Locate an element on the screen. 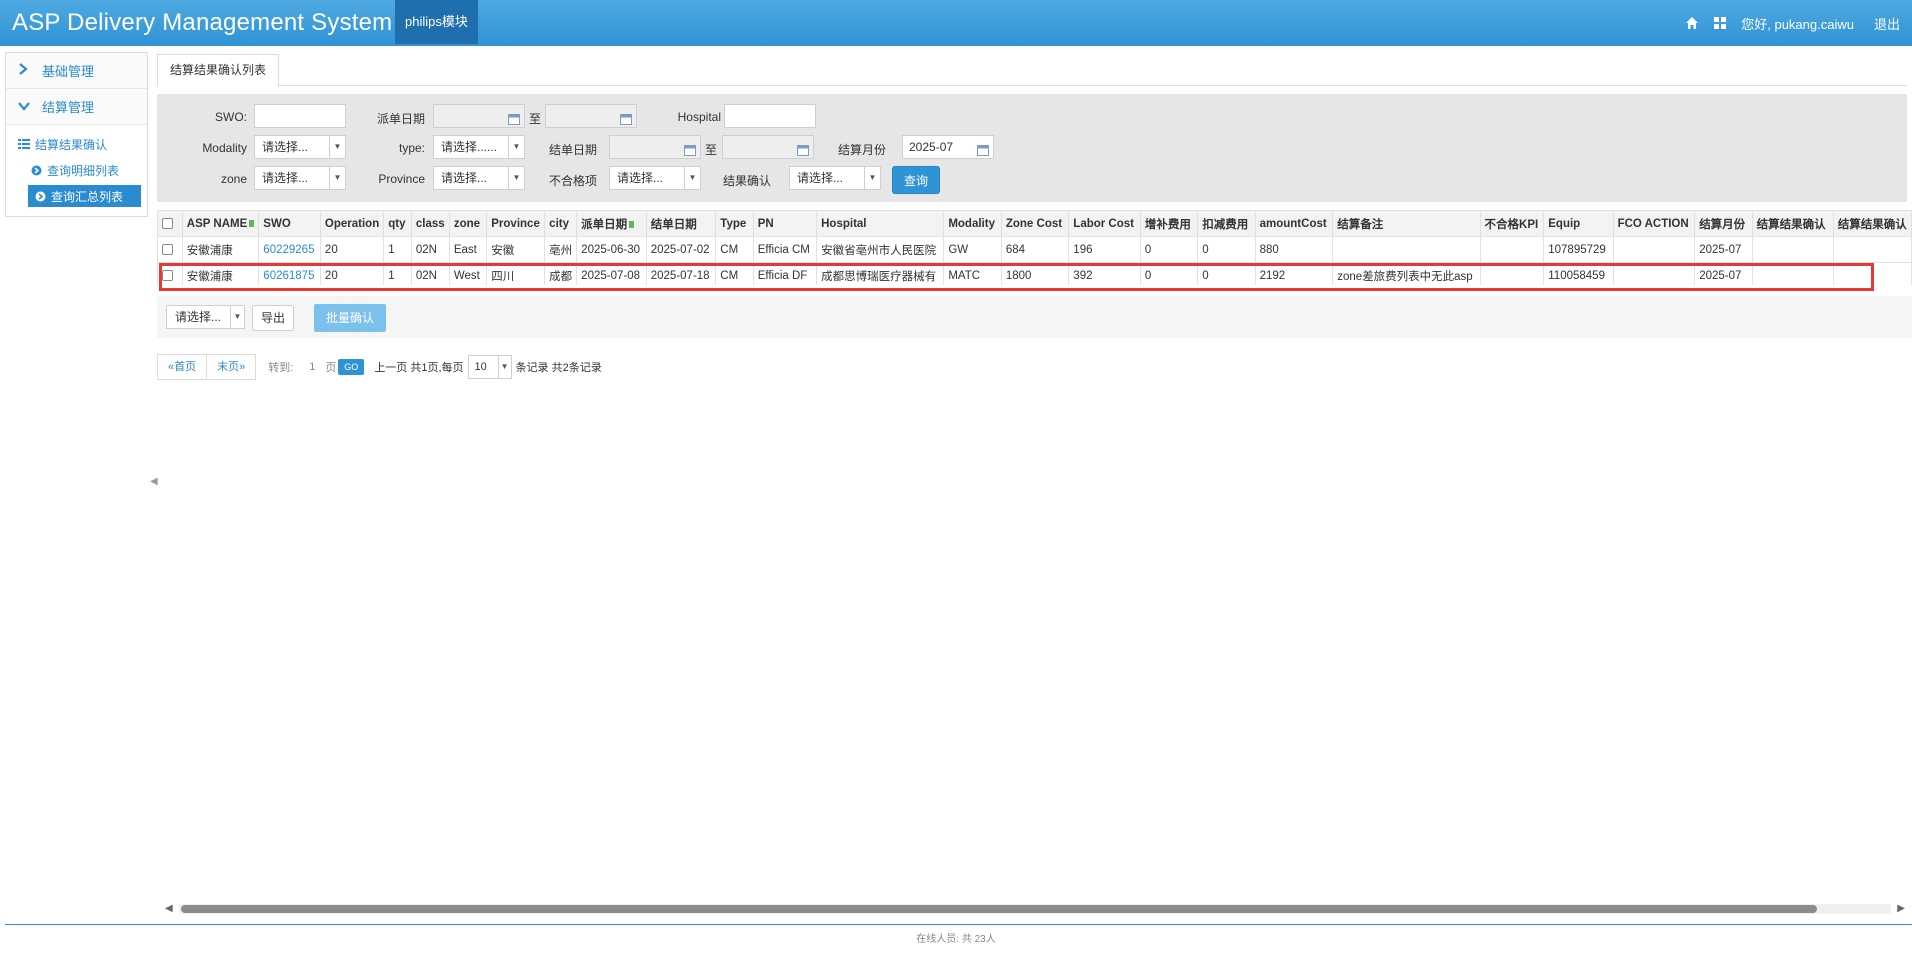 Image resolution: width=1912 pixels, height=954 pixels. unqualified-label: 不合格项 is located at coordinates (572, 181).